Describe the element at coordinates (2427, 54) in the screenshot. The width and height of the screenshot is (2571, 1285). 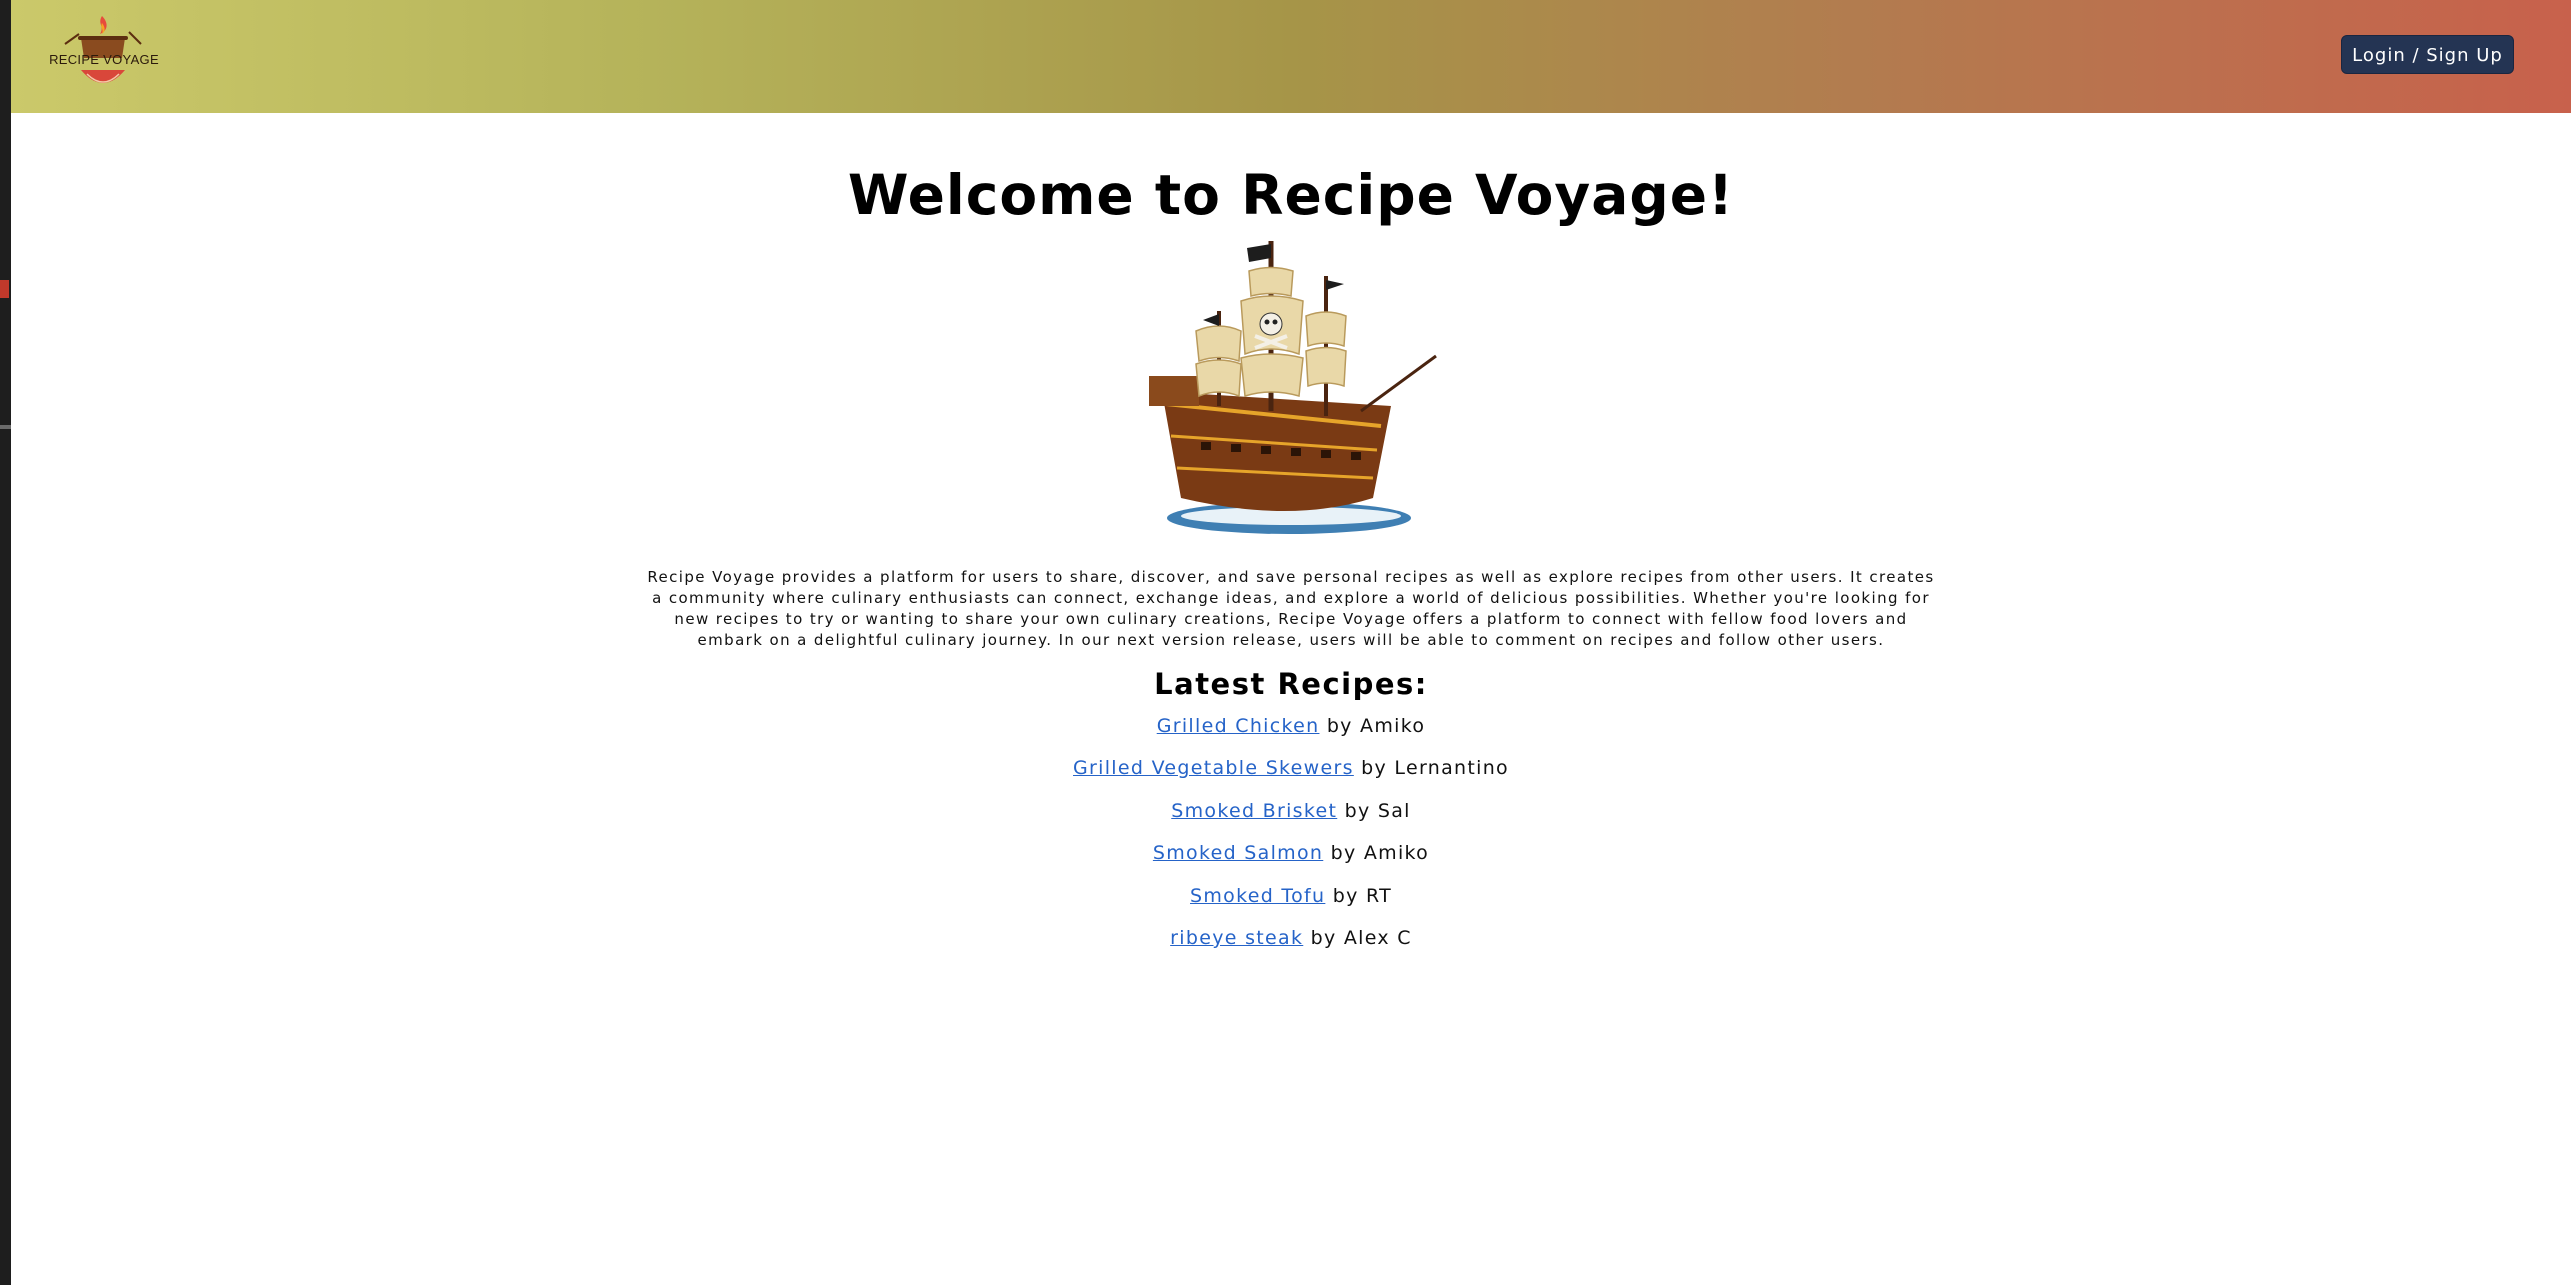
I see `login-signup-button: Login / Sign Up` at that location.